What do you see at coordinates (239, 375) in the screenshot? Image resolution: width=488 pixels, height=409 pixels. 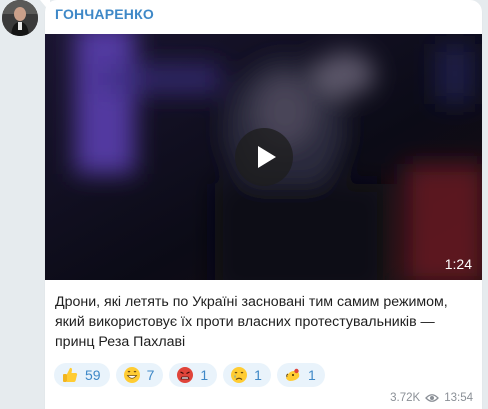 I see `crying-face-icon` at bounding box center [239, 375].